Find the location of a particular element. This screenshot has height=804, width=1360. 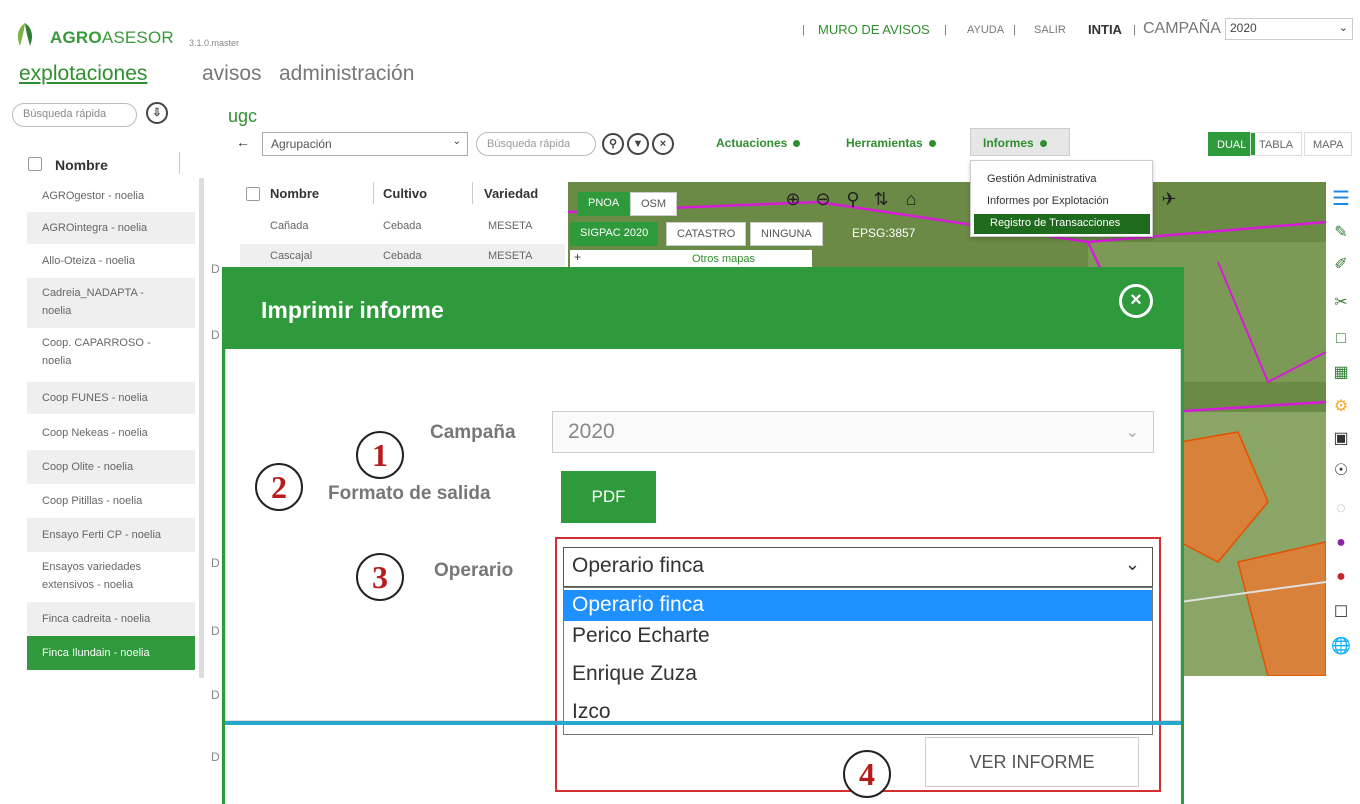

operario-option: Operario finca is located at coordinates (858, 605).